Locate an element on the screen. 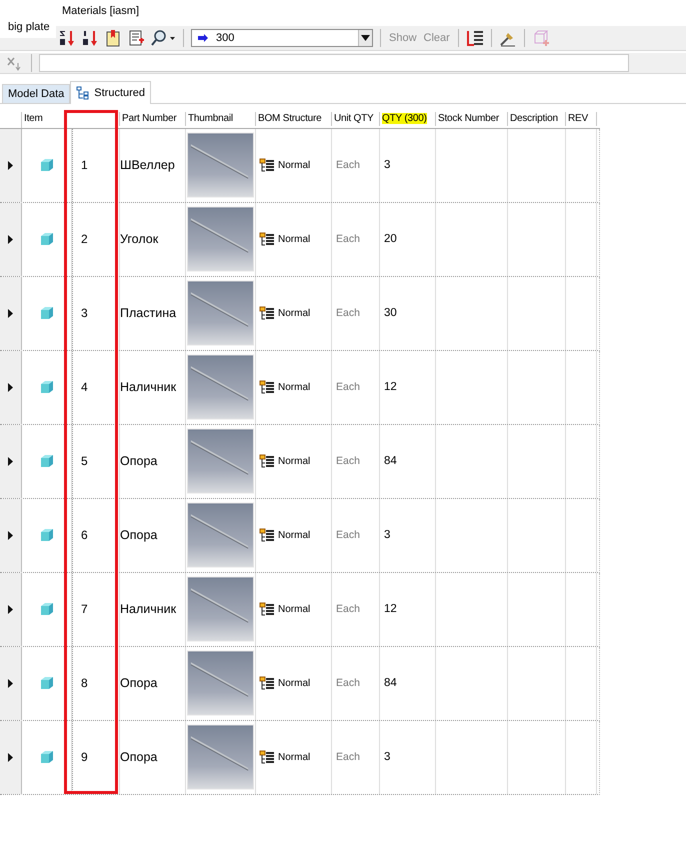 The width and height of the screenshot is (686, 841). tab: Structured is located at coordinates (111, 92).